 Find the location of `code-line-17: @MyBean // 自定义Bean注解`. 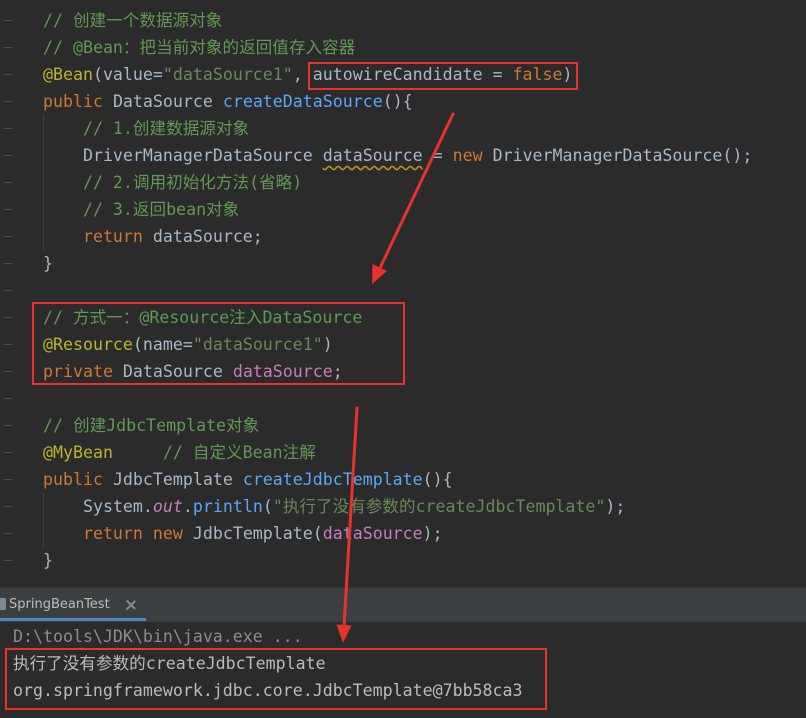

code-line-17: @MyBean // 自定义Bean注解 is located at coordinates (403, 452).